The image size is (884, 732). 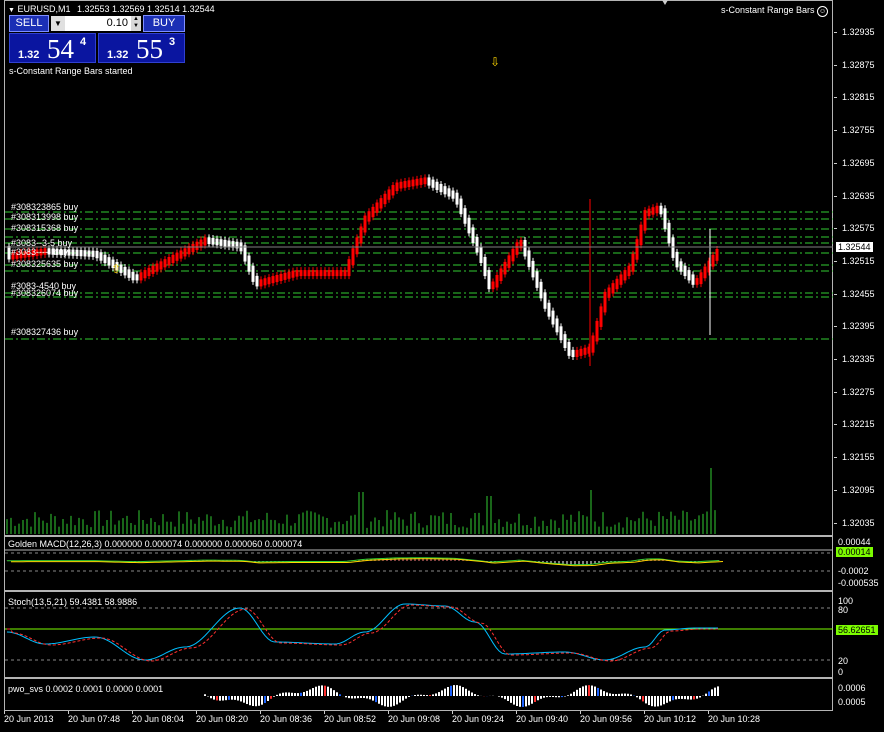 I want to click on price-axis-label: 1.32155, so click(x=858, y=457).